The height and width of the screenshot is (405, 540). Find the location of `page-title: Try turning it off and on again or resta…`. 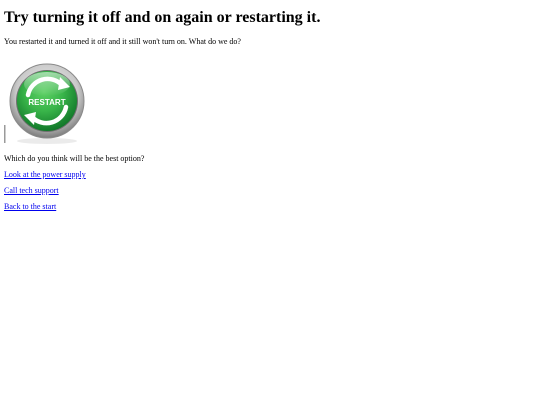

page-title: Try turning it off and on again or resta… is located at coordinates (162, 17).